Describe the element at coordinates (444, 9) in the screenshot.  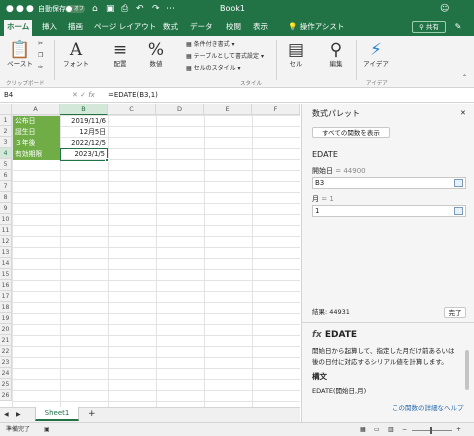
I see `smiley-icon: ☺` at that location.